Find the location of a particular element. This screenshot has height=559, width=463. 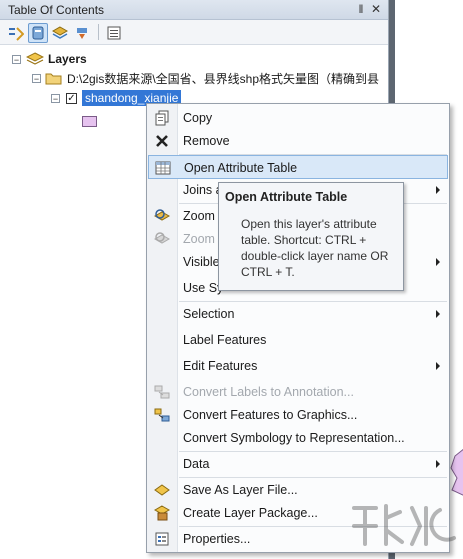

list-by-source-icon is located at coordinates (38, 33).